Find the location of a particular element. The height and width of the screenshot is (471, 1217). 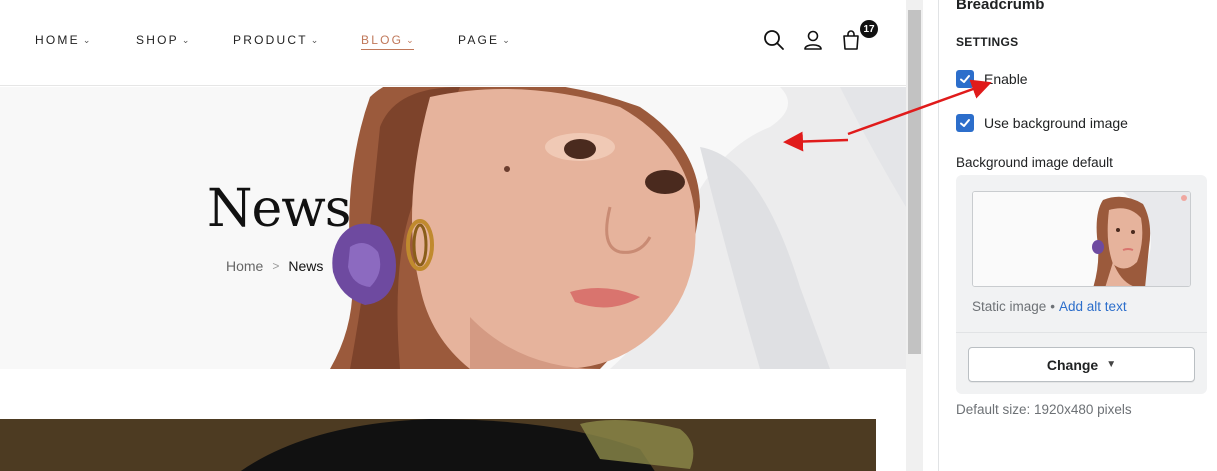

breadcrumb: Home > News is located at coordinates (274, 266).